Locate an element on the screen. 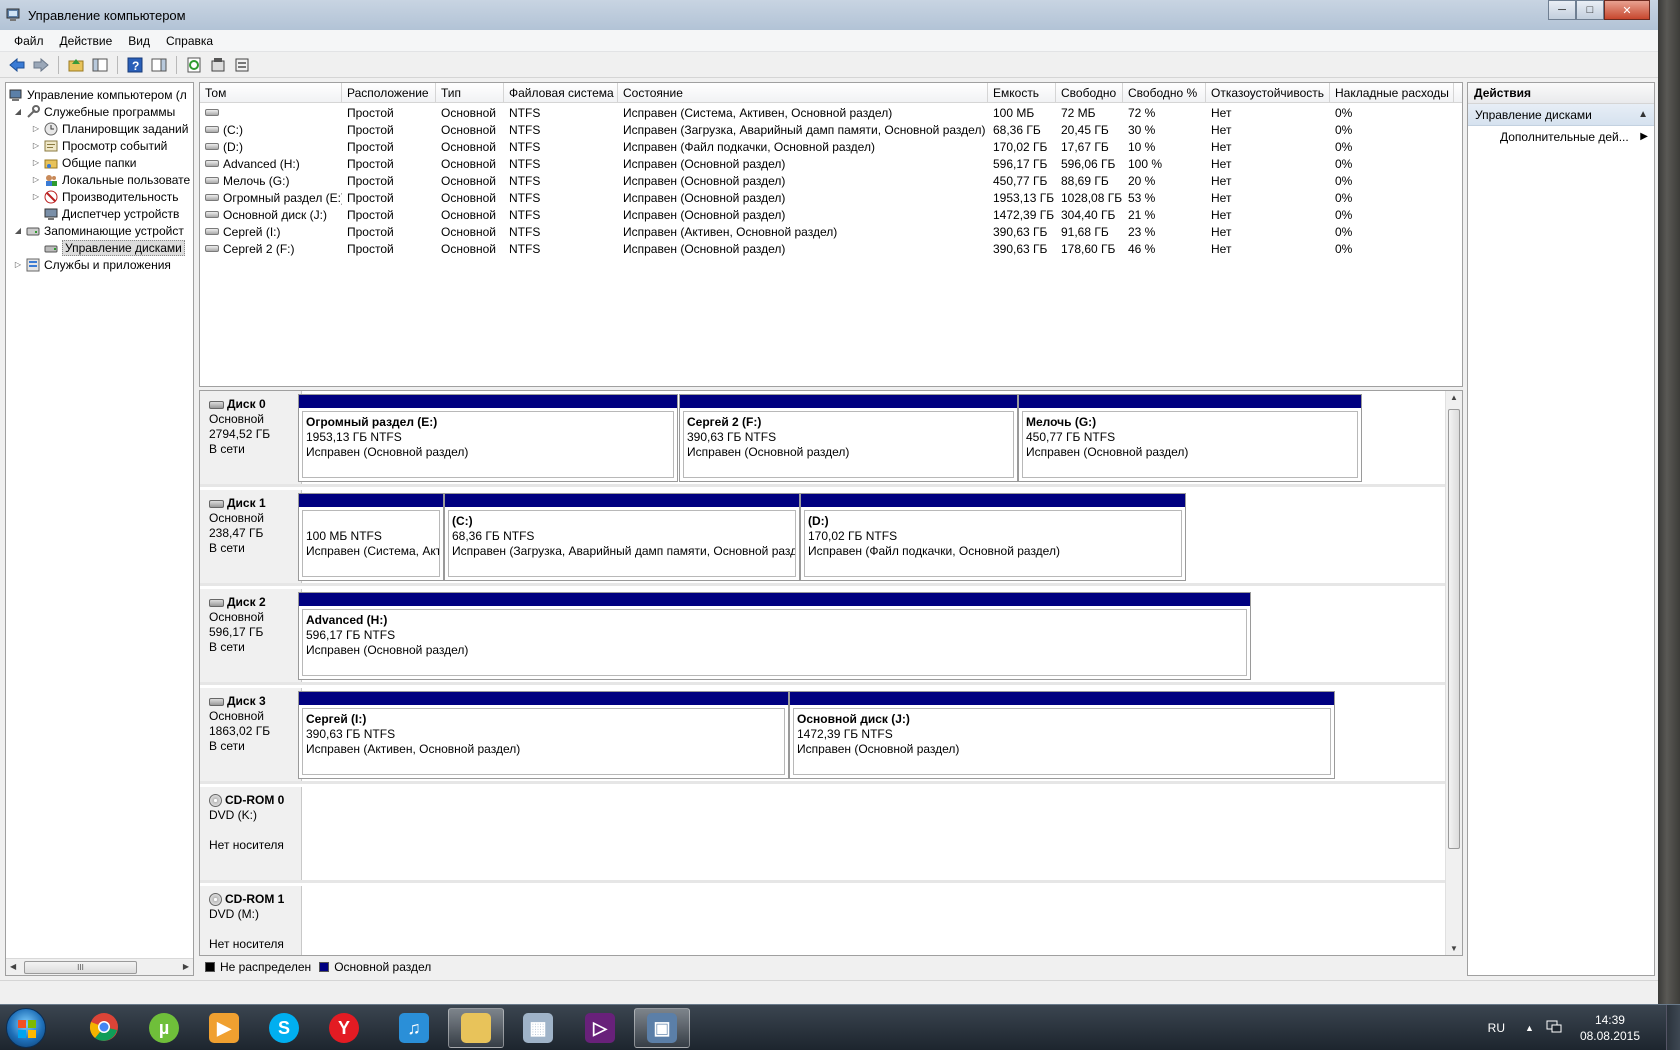  taskbar-chrome is located at coordinates (104, 1028).